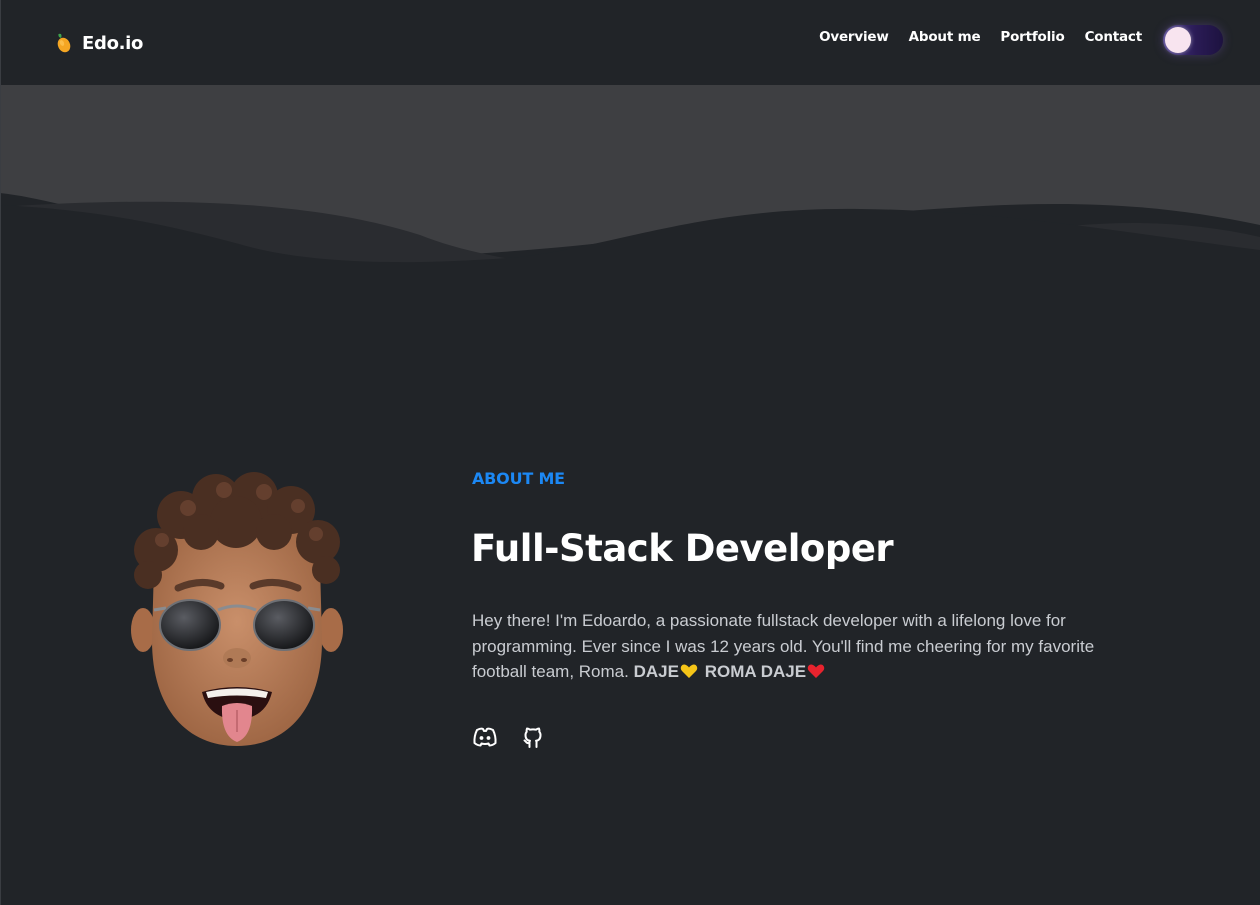 The height and width of the screenshot is (905, 1260). Describe the element at coordinates (0, 495) in the screenshot. I see `left-edge-line` at that location.